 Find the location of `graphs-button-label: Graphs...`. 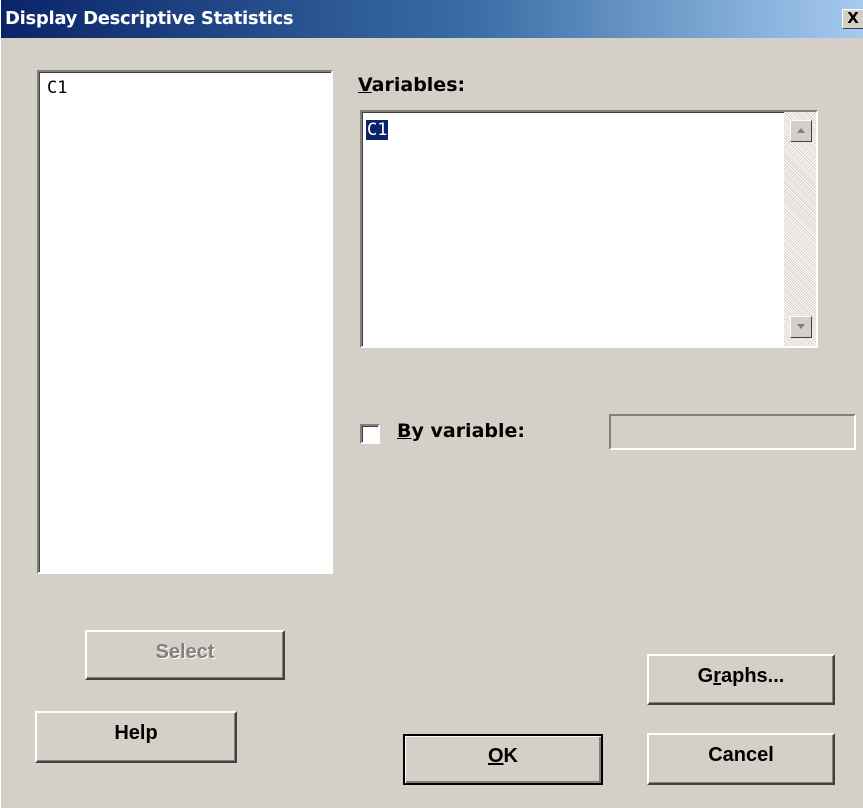

graphs-button-label: Graphs... is located at coordinates (741, 676).